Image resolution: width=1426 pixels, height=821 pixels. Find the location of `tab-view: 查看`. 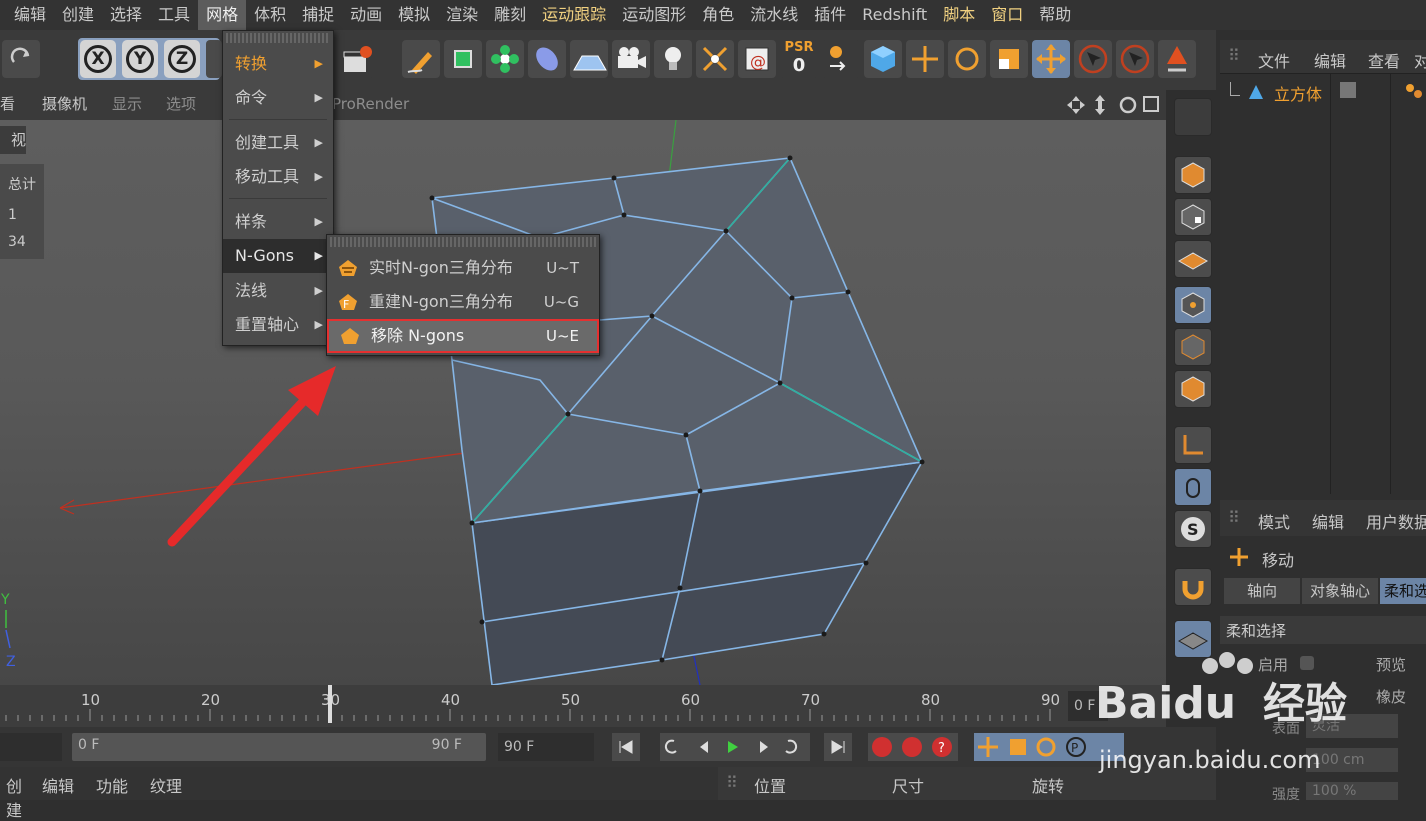

tab-view: 查看 is located at coordinates (1384, 60).